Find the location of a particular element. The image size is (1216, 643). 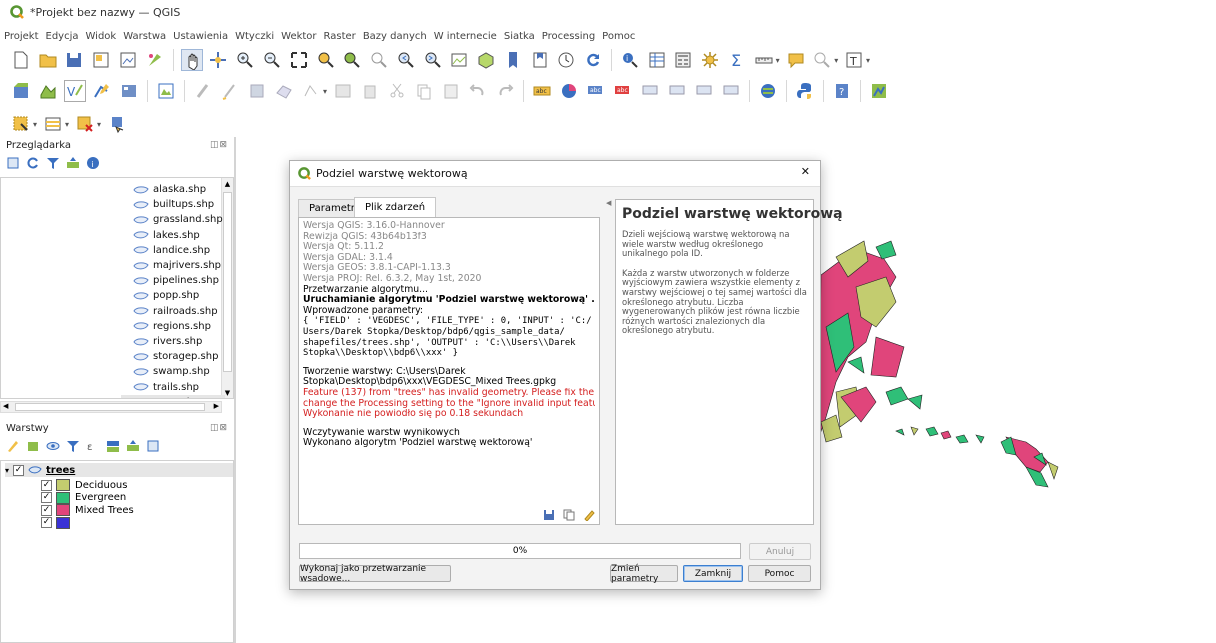

browser-file-item: regions.shp is located at coordinates (172, 326).